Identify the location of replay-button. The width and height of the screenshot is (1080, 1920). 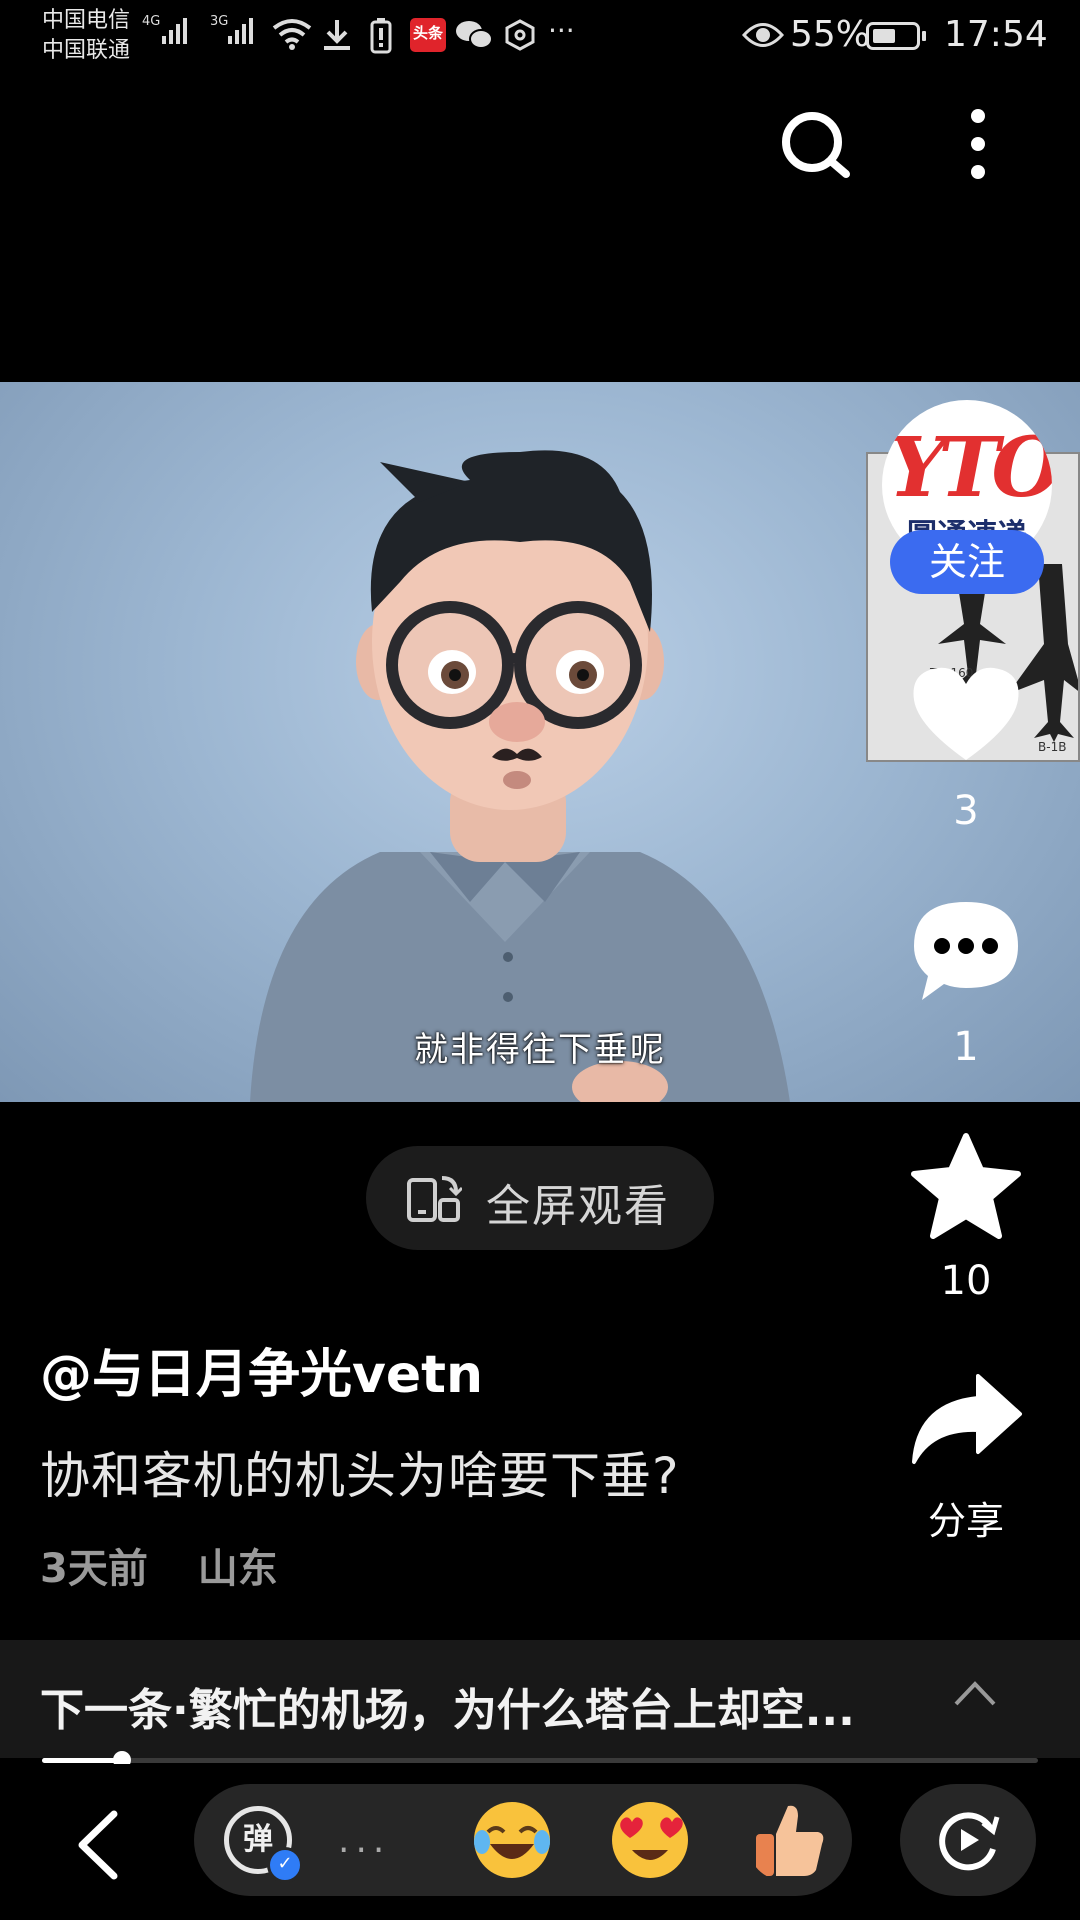
(968, 1840).